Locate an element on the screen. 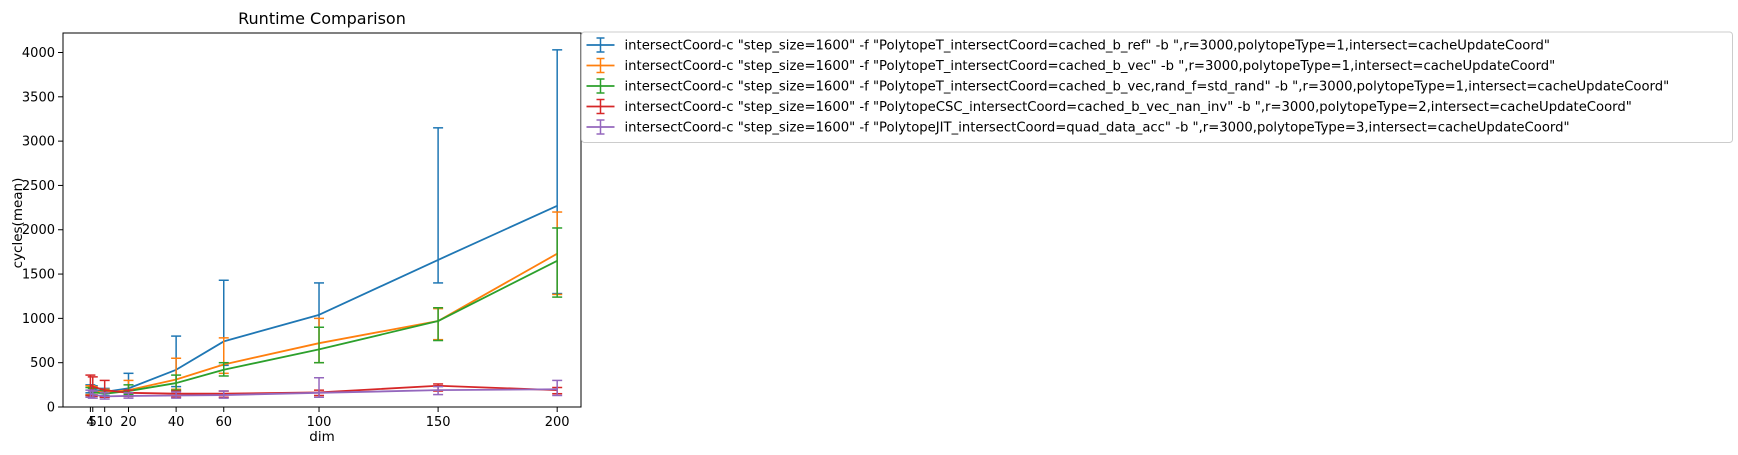 The width and height of the screenshot is (1738, 455). x-tick-label: 20 is located at coordinates (128, 422).